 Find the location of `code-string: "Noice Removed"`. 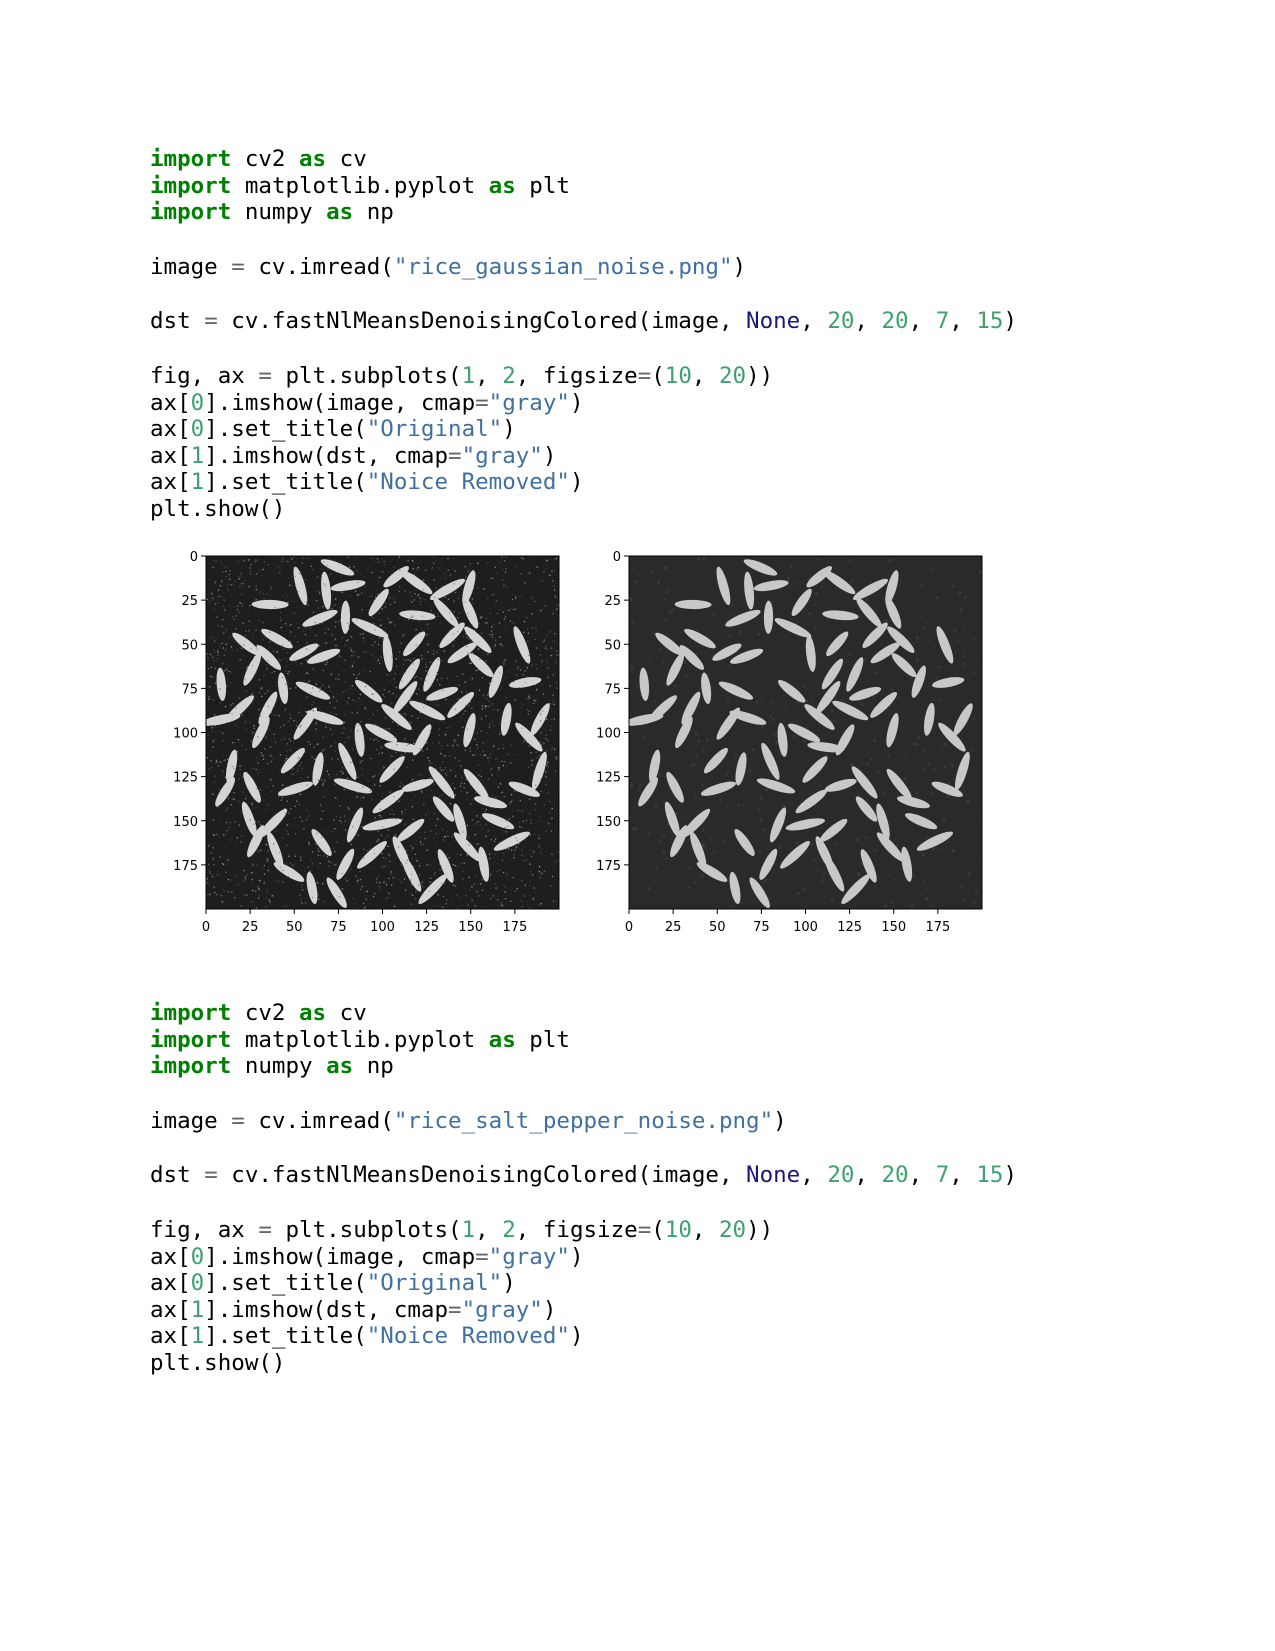

code-string: "Noice Removed" is located at coordinates (468, 1336).